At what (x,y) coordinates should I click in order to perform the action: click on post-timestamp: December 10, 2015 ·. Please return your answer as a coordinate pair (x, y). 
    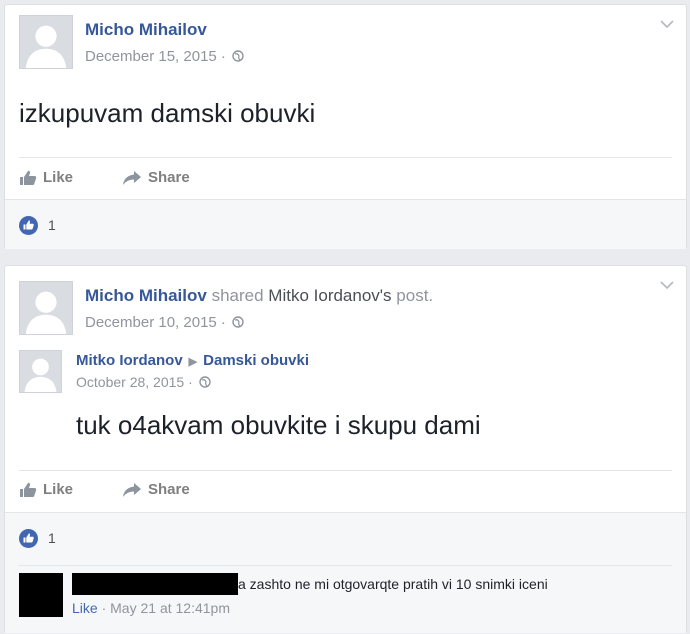
    Looking at the image, I should click on (164, 322).